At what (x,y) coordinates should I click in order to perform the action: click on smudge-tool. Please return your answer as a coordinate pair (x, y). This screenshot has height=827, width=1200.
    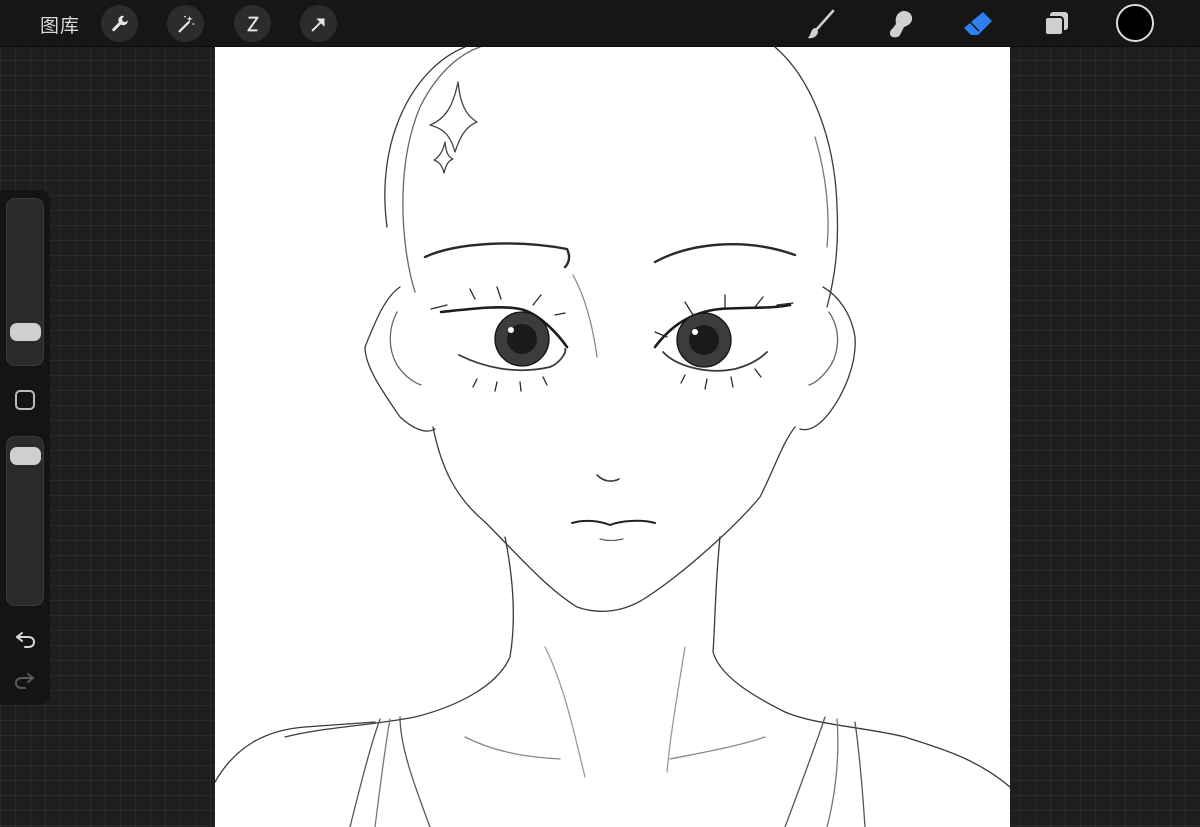
    Looking at the image, I should click on (899, 24).